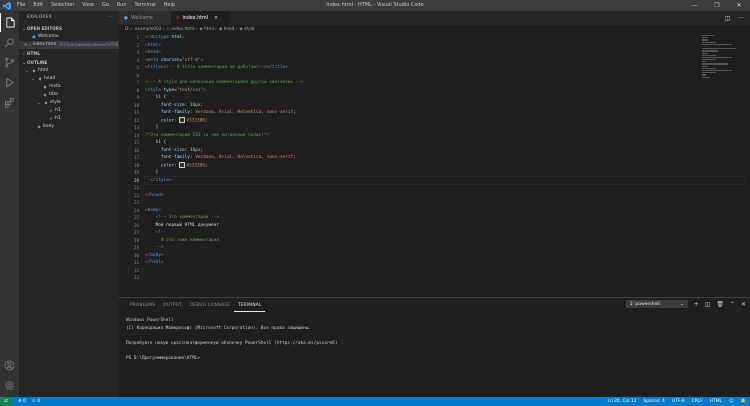 Image resolution: width=750 pixels, height=406 pixels. I want to click on tab-problems: PROBLEMS, so click(142, 306).